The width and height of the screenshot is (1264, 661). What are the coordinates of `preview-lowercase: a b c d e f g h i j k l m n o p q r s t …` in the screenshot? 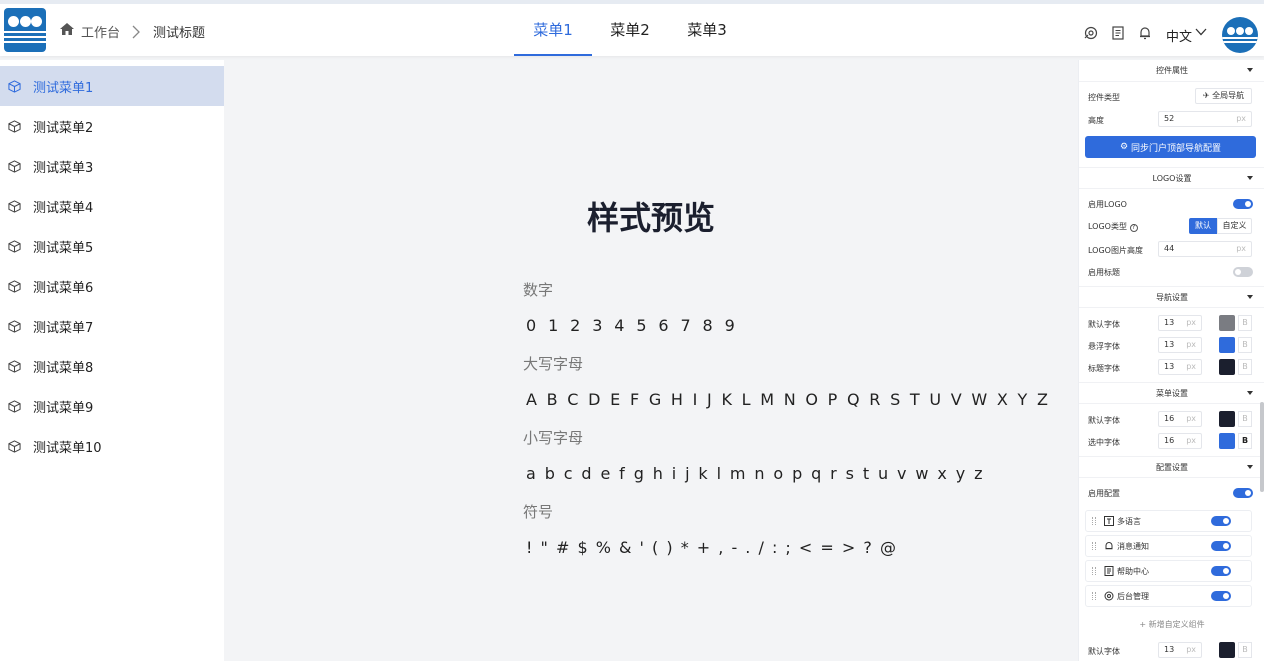 It's located at (755, 473).